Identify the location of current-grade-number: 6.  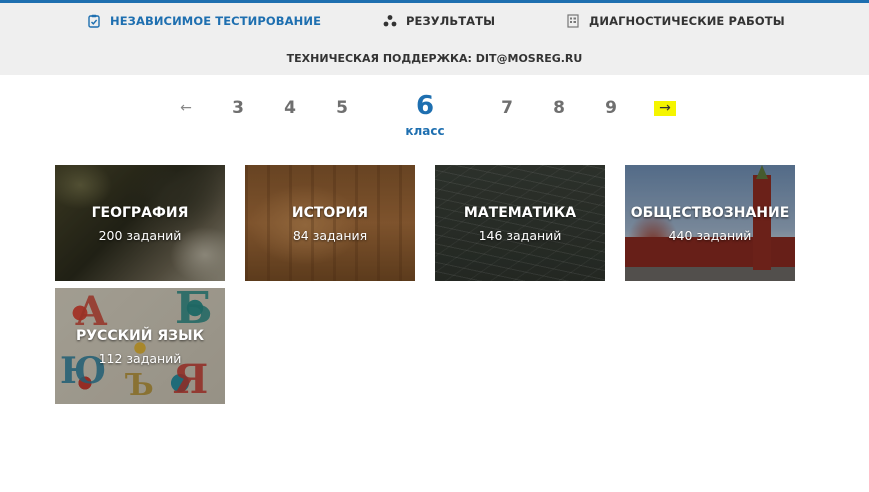
(425, 106).